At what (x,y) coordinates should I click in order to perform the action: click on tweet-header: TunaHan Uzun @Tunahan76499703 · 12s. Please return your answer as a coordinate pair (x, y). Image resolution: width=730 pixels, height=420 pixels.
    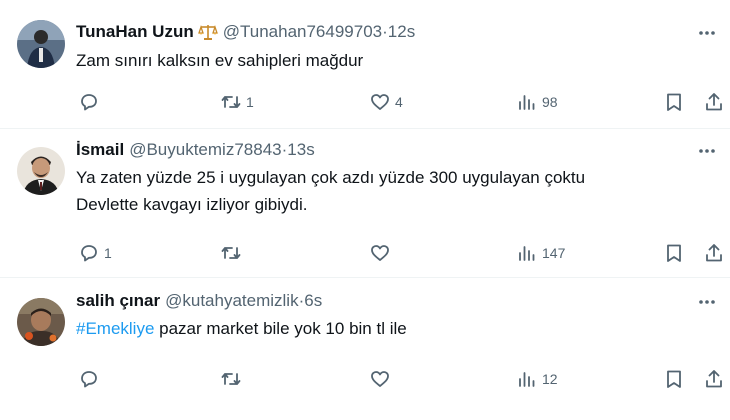
    Looking at the image, I should click on (245, 32).